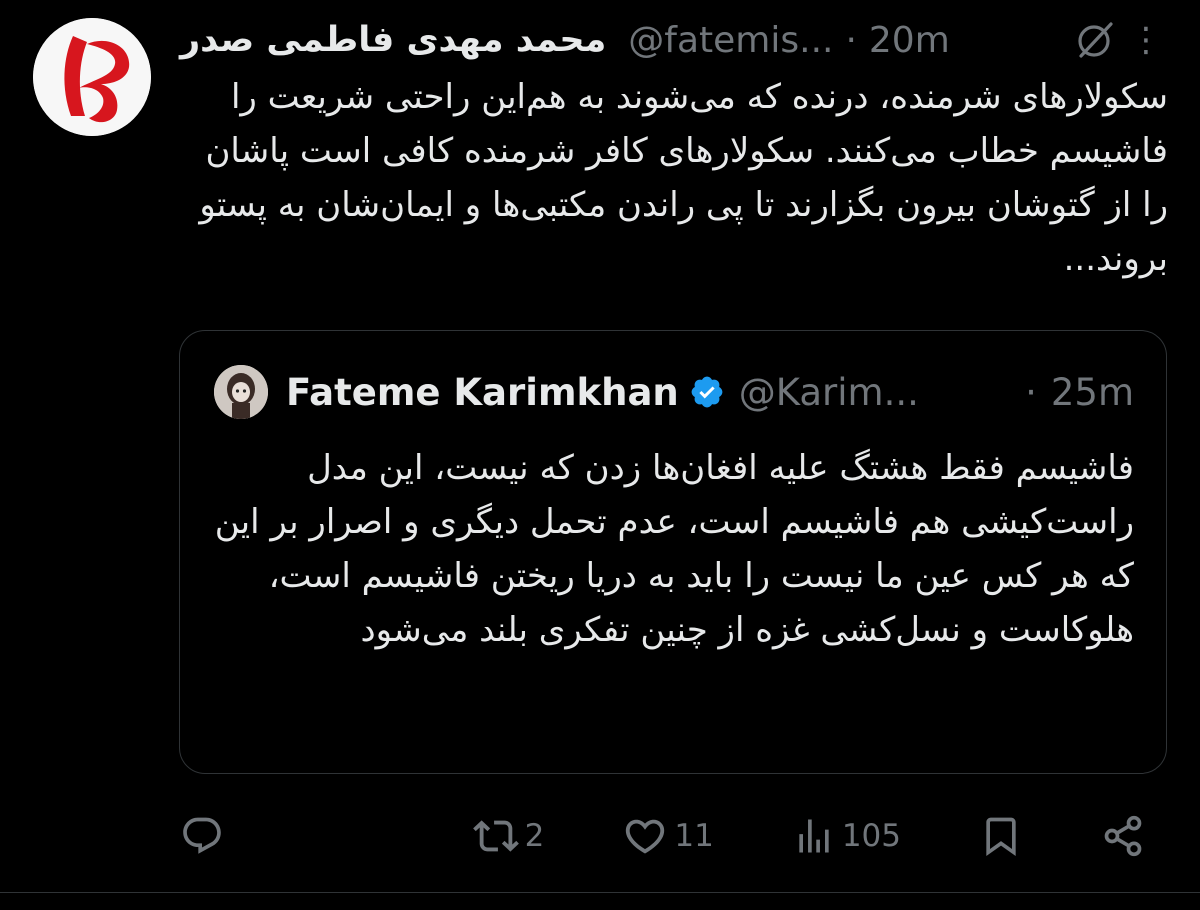 Image resolution: width=1200 pixels, height=910 pixels. I want to click on retweet-icon, so click(495, 836).